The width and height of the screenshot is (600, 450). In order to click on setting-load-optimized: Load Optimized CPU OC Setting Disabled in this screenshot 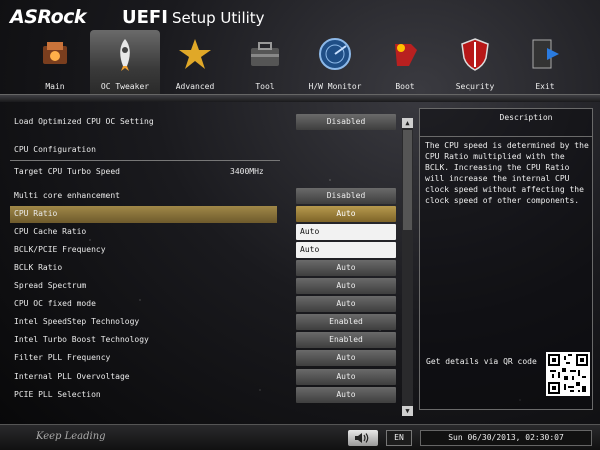, I will do `click(205, 123)`.